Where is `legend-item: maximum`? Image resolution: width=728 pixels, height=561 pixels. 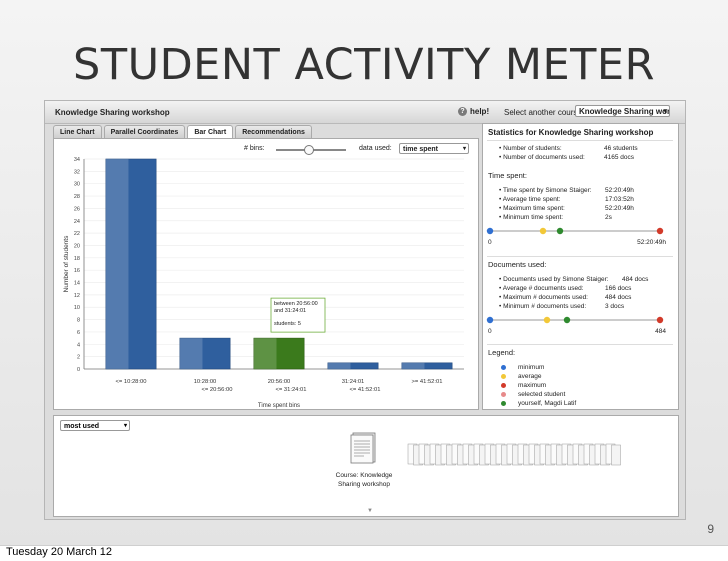 legend-item: maximum is located at coordinates (523, 385).